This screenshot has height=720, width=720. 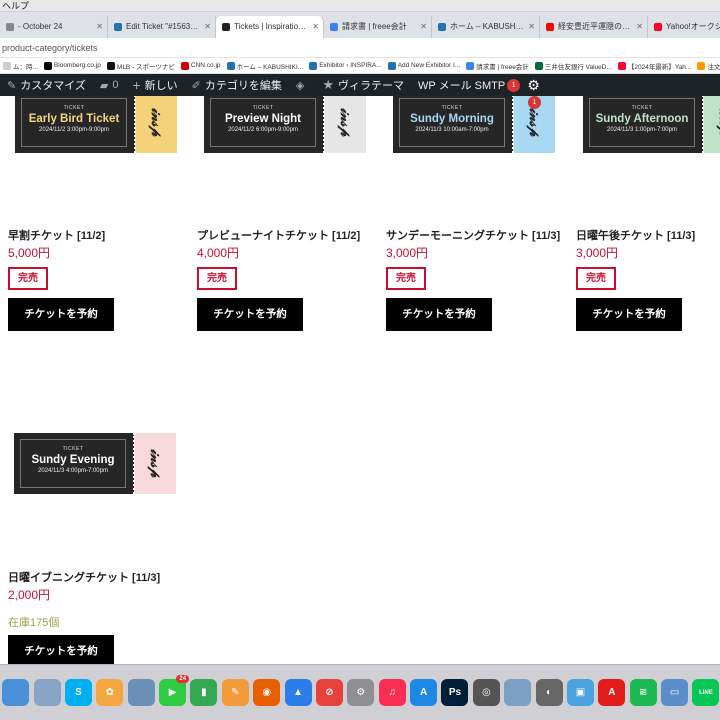 What do you see at coordinates (78, 692) in the screenshot?
I see `skype-icon: S` at bounding box center [78, 692].